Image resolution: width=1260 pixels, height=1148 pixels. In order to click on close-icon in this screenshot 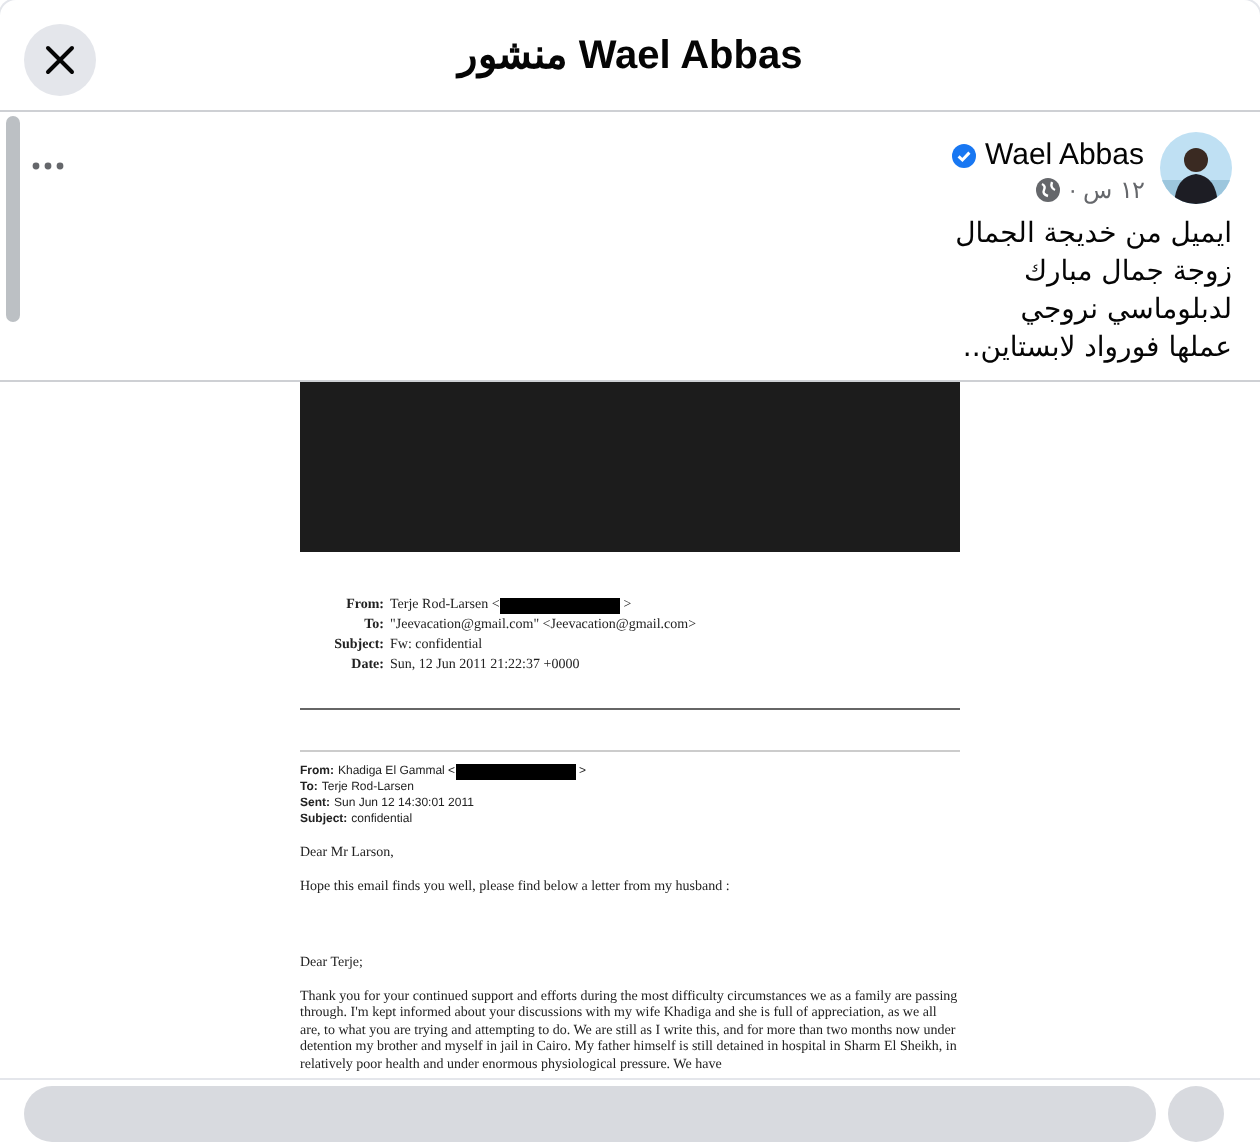, I will do `click(60, 60)`.